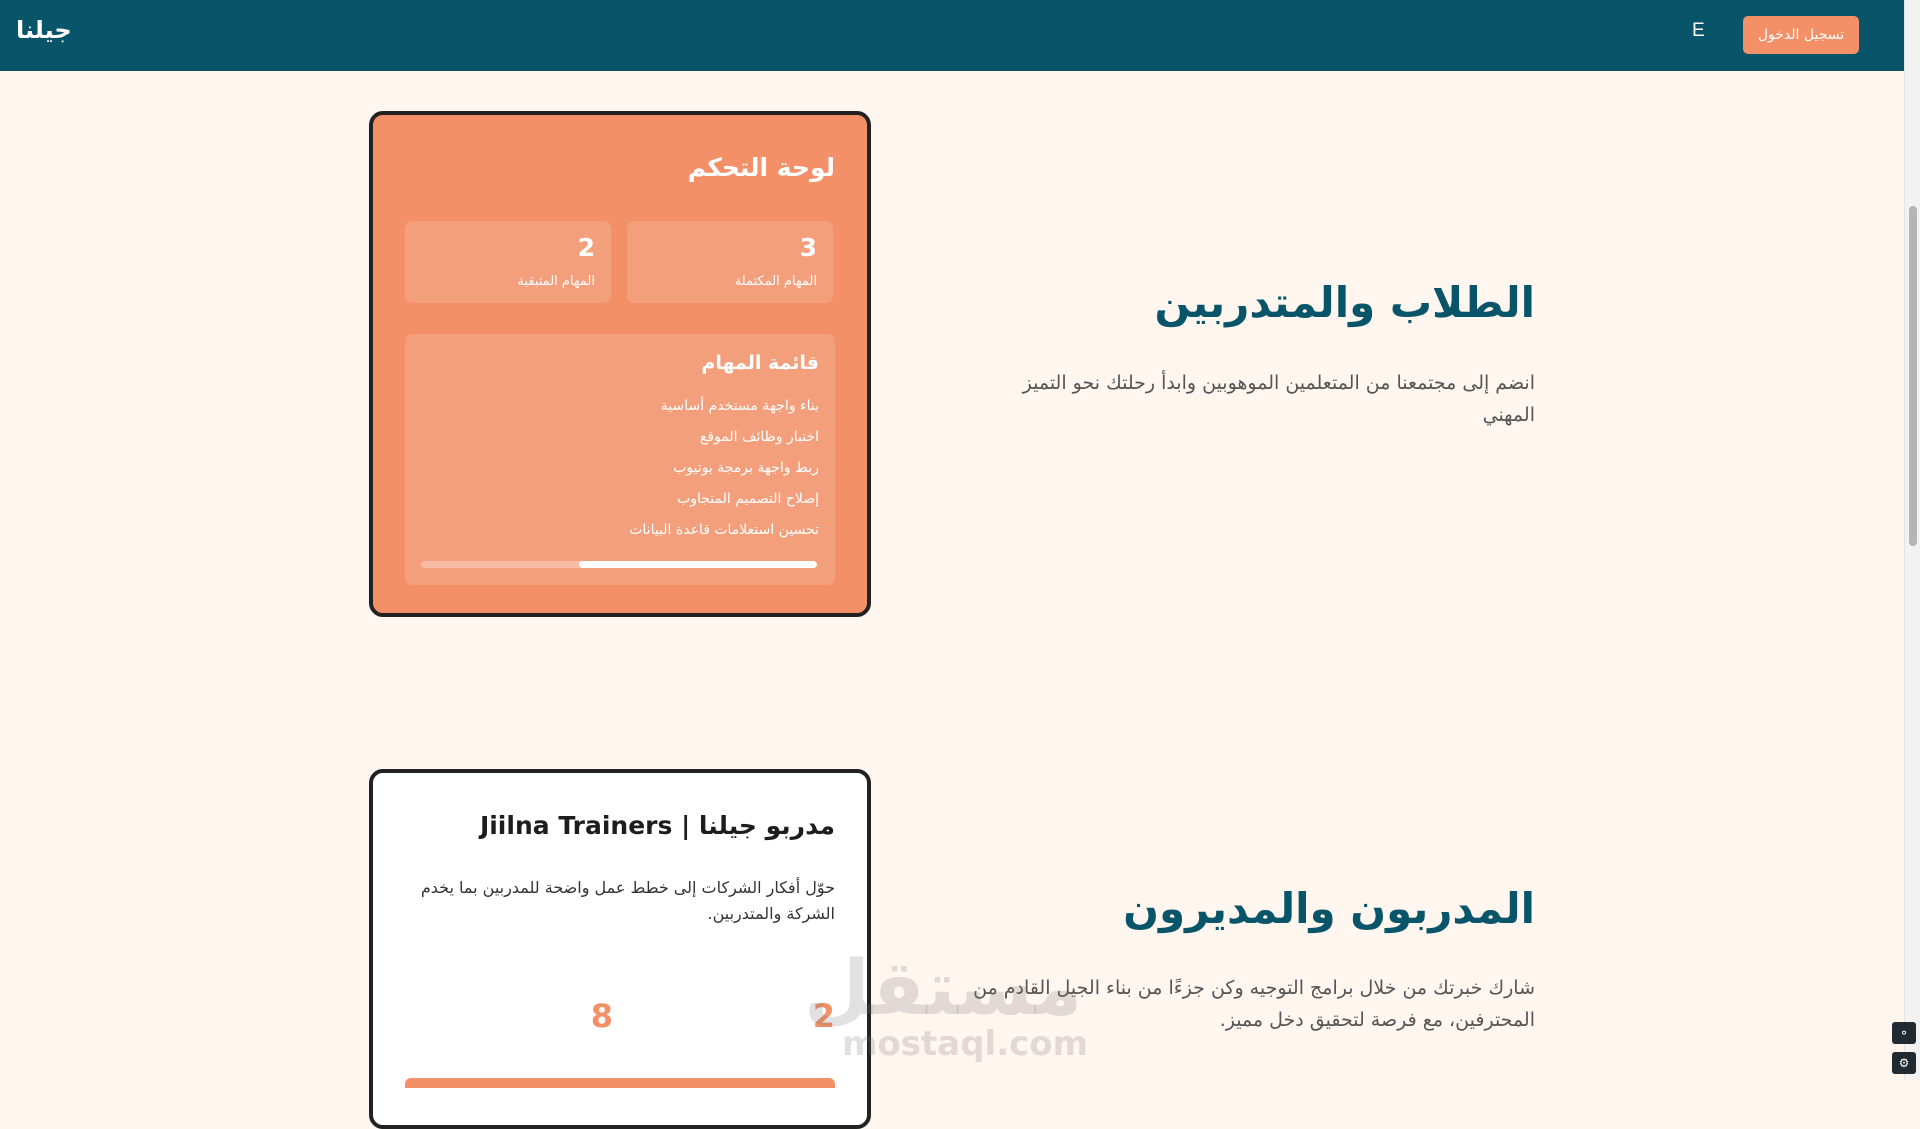  What do you see at coordinates (748, 499) in the screenshot?
I see `task-item: إصلاح التصميم المتجاوب` at bounding box center [748, 499].